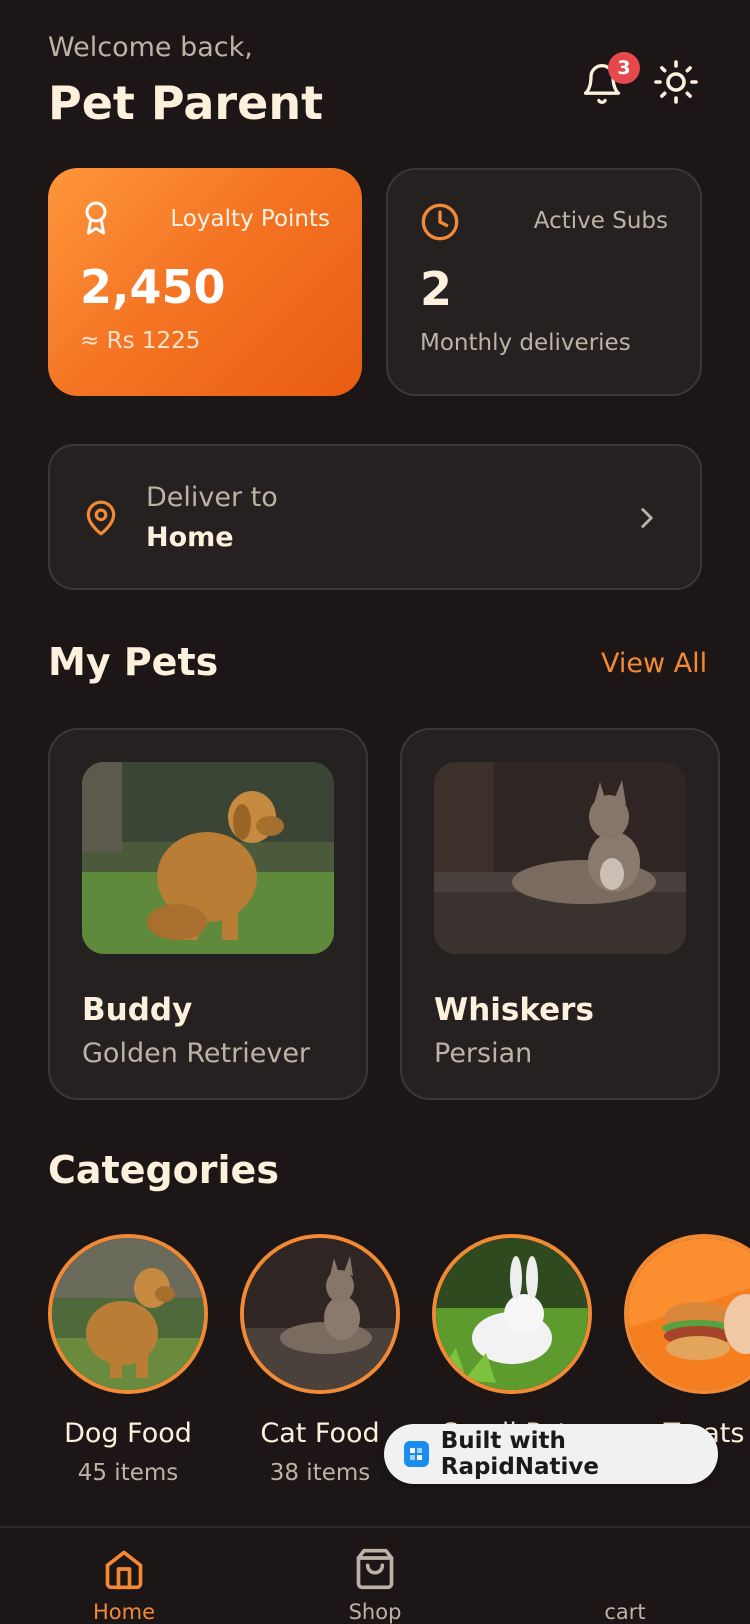  Describe the element at coordinates (625, 1612) in the screenshot. I see `nav-label: cart` at that location.